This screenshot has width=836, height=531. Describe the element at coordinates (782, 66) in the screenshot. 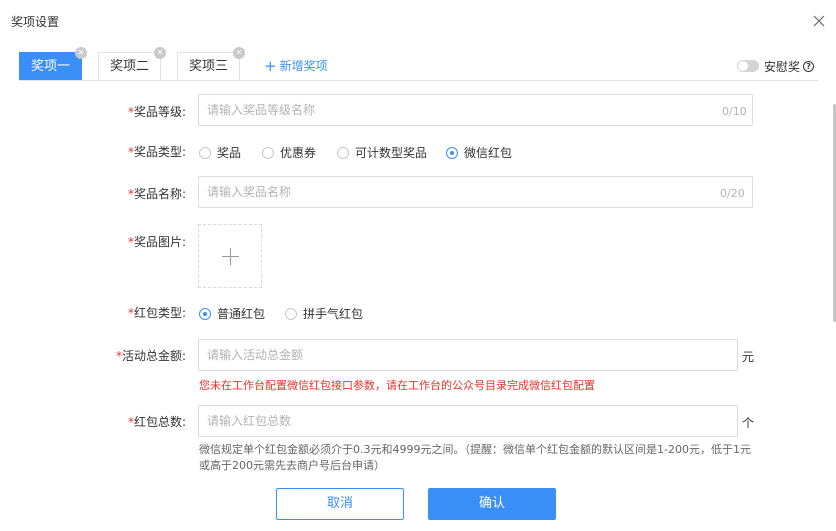

I see `consolation-label: 安慰奖` at that location.